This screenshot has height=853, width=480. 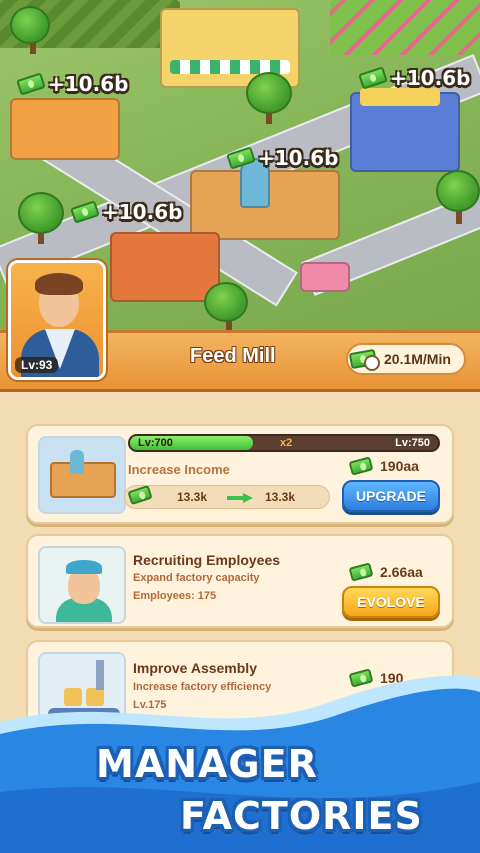 What do you see at coordinates (179, 469) in the screenshot?
I see `income-title: Increase Income` at bounding box center [179, 469].